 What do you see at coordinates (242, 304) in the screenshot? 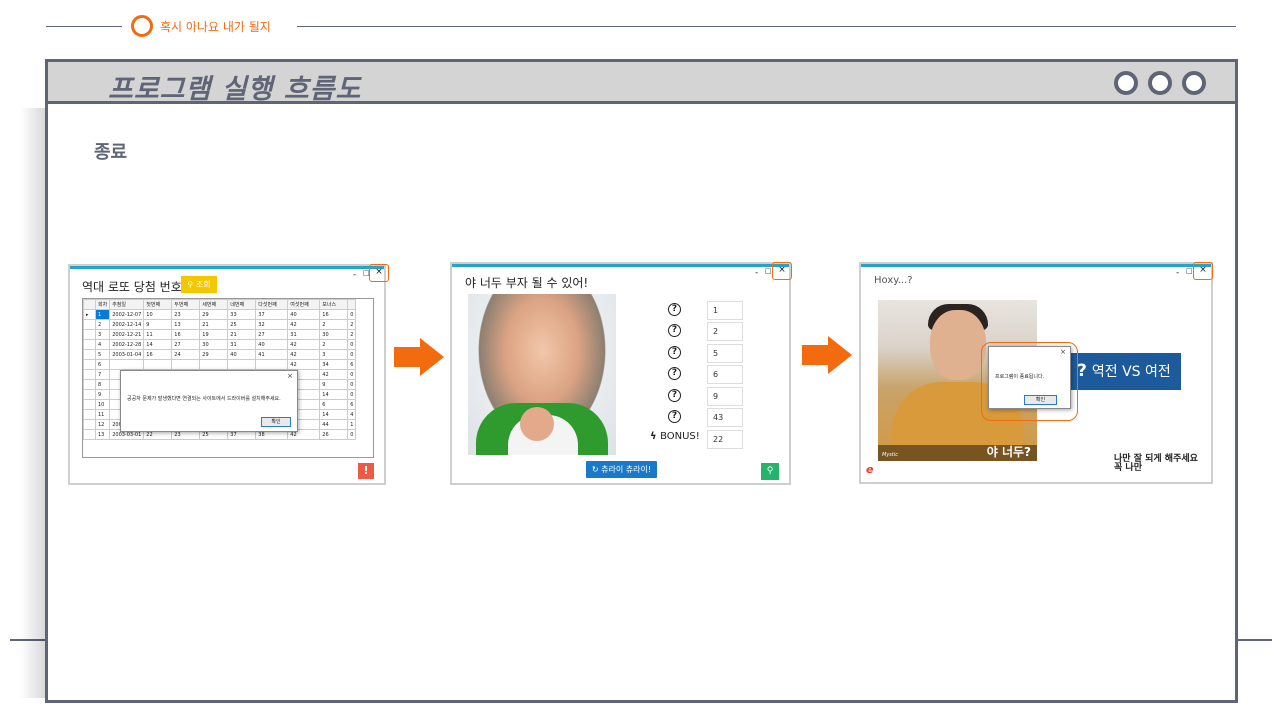
I see `column-header: 네번째` at bounding box center [242, 304].